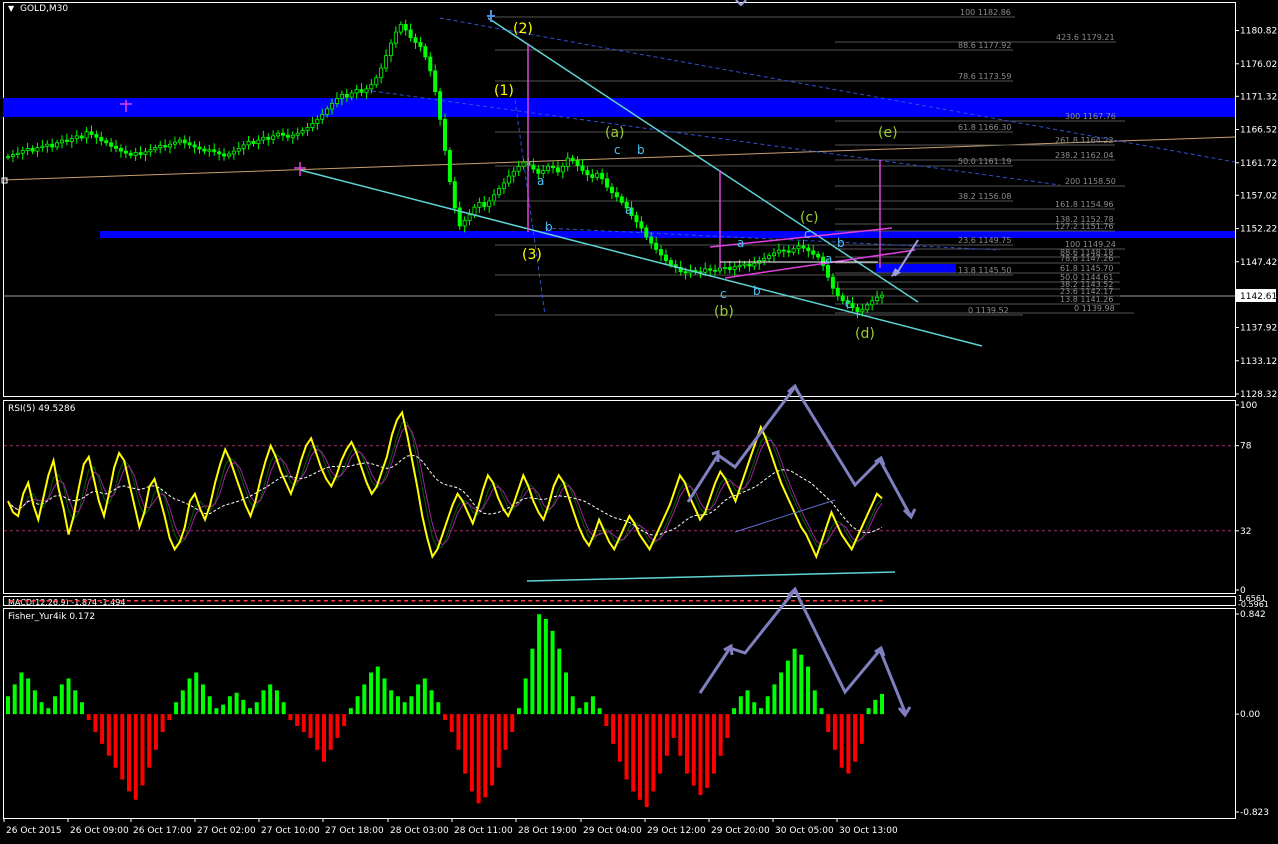 The image size is (1278, 844). What do you see at coordinates (1258, 395) in the screenshot?
I see `price-tick-label: 1128.32` at bounding box center [1258, 395].